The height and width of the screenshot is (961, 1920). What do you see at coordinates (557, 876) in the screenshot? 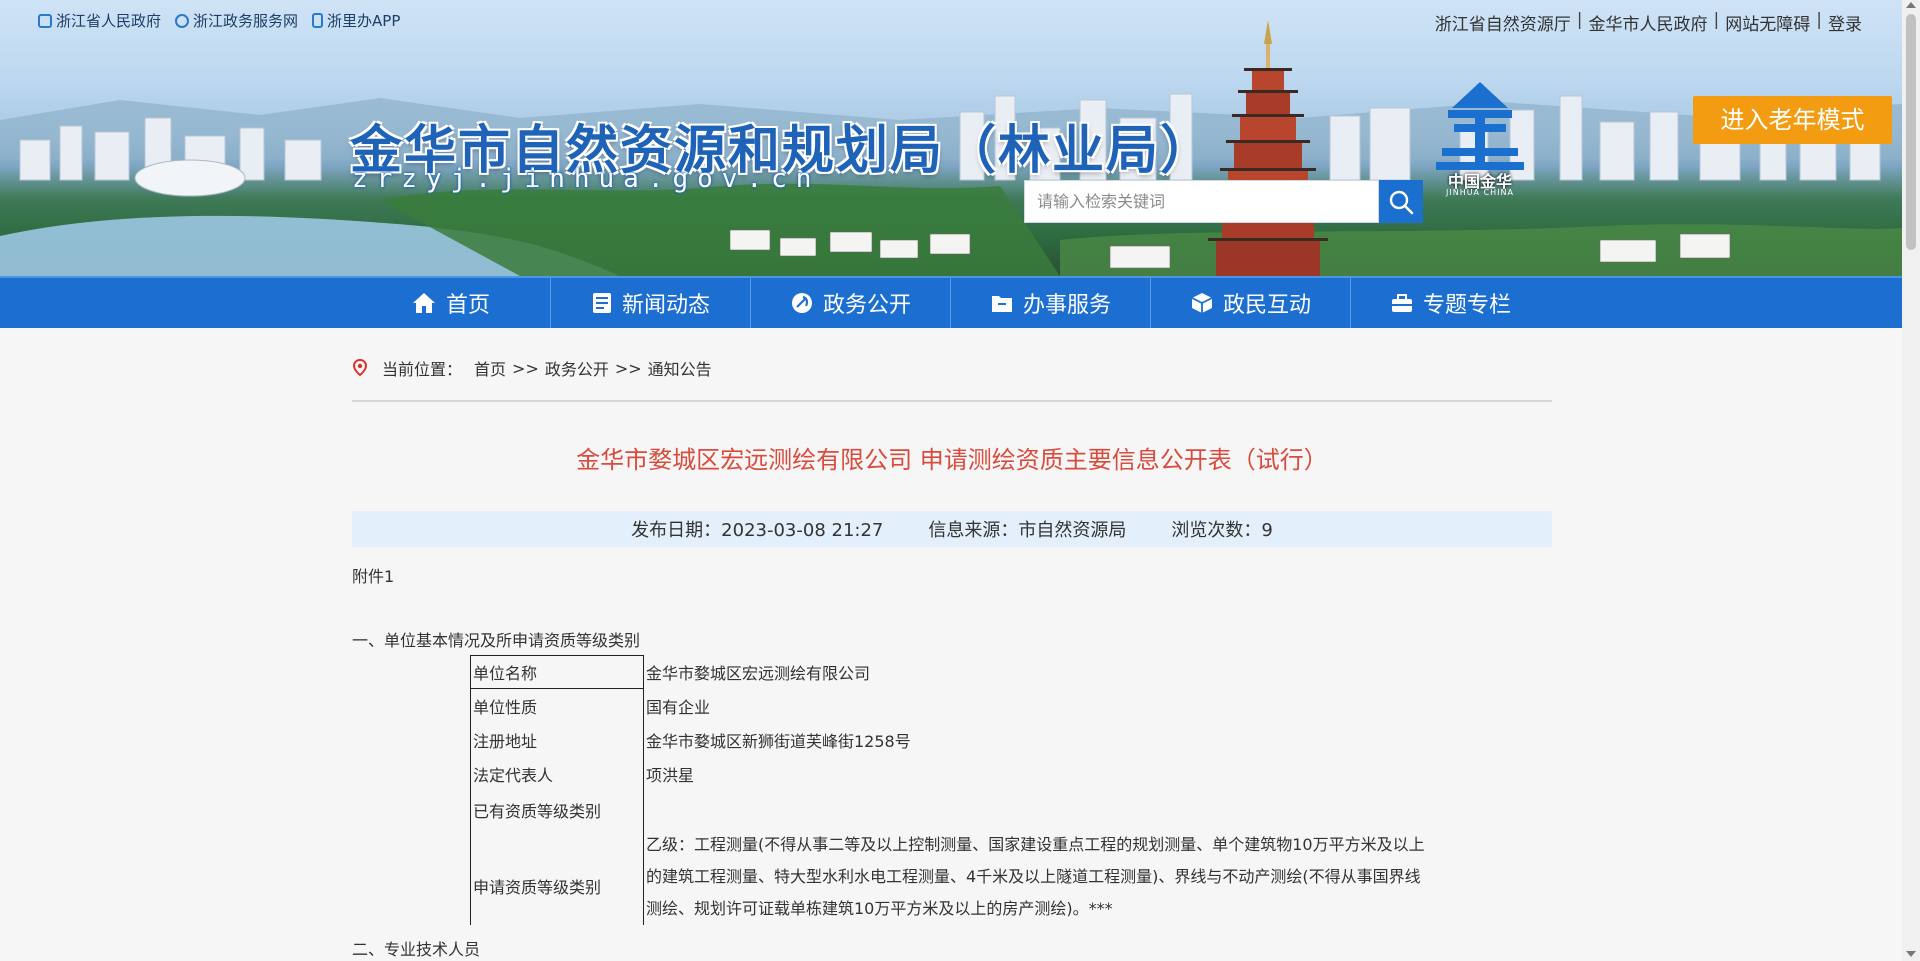
I see `row-key: 申请资质等级类别` at bounding box center [557, 876].